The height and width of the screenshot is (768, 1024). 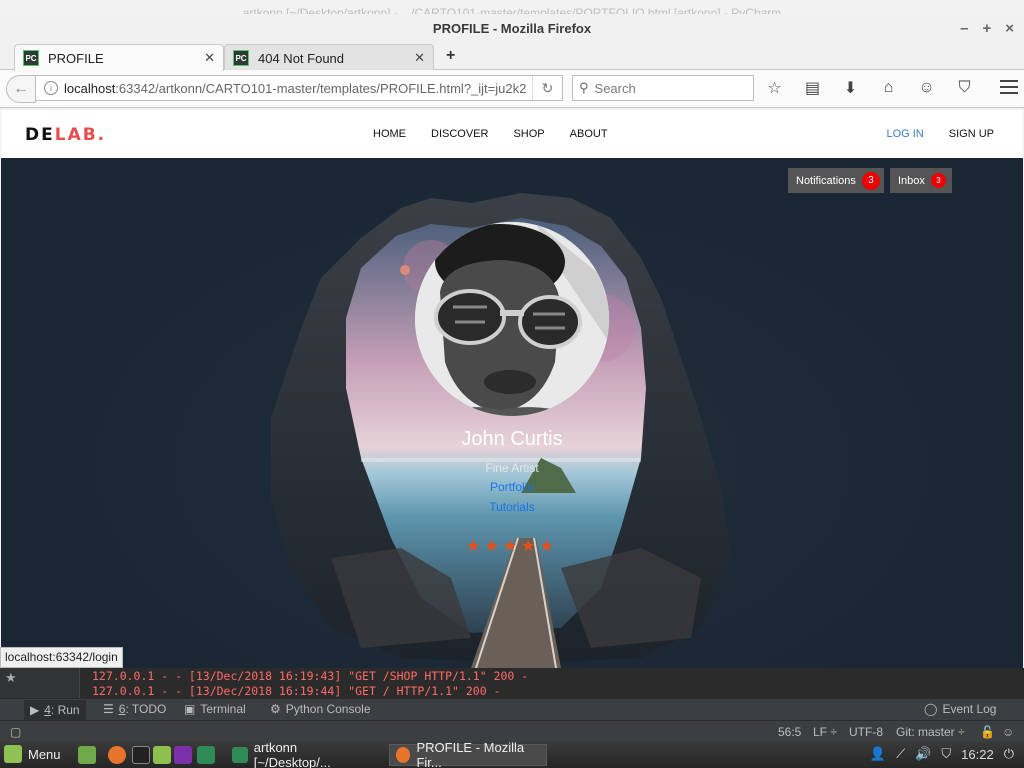 What do you see at coordinates (1009, 754) in the screenshot?
I see `power-icon: ⏻` at bounding box center [1009, 754].